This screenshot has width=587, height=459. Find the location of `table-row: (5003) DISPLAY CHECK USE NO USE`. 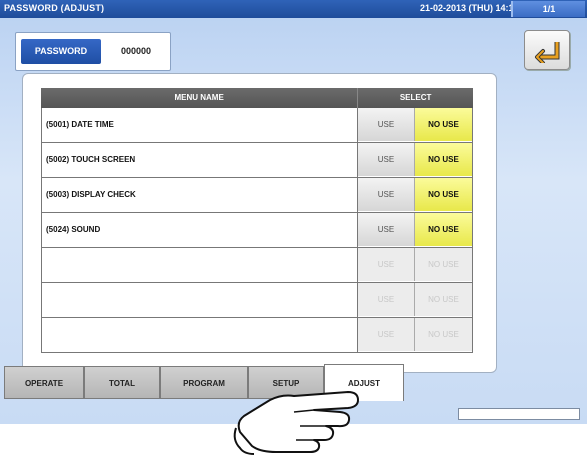

table-row: (5003) DISPLAY CHECK USE NO USE is located at coordinates (257, 195).